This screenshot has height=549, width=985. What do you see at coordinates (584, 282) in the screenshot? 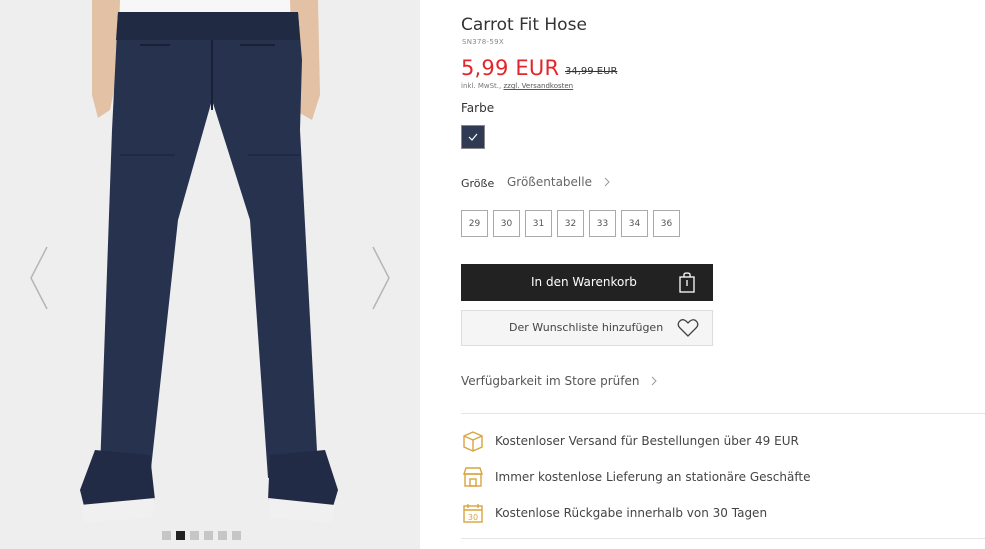
I see `add-to-cart-label: In den Warenkorb` at bounding box center [584, 282].